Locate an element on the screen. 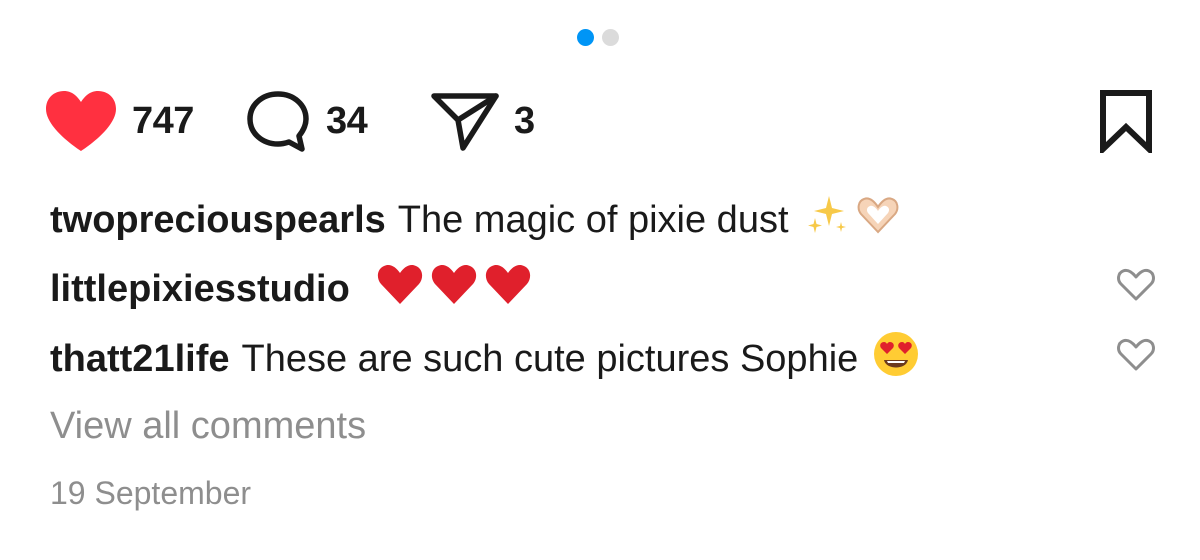  comment-username: thatt21life is located at coordinates (139, 359).